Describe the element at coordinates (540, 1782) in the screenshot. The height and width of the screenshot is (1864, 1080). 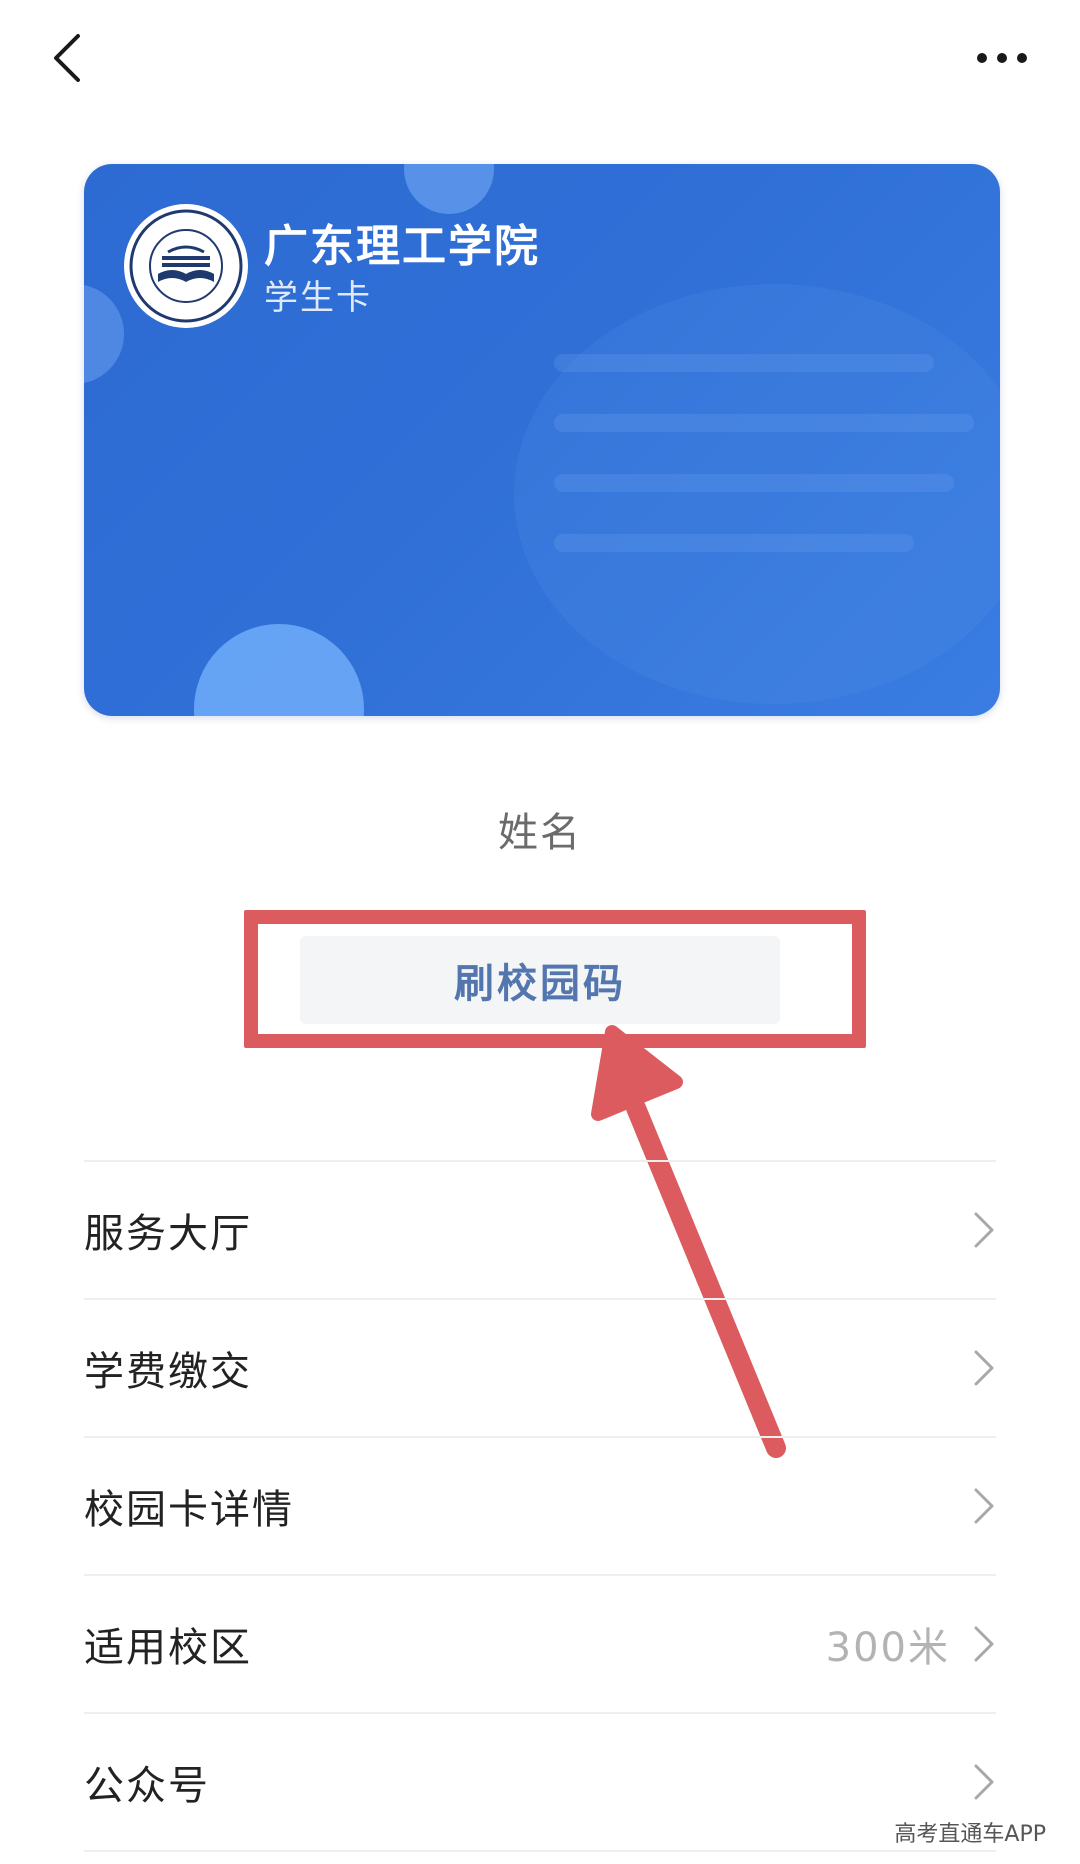
I see `list-item-official-account: 公众号` at that location.